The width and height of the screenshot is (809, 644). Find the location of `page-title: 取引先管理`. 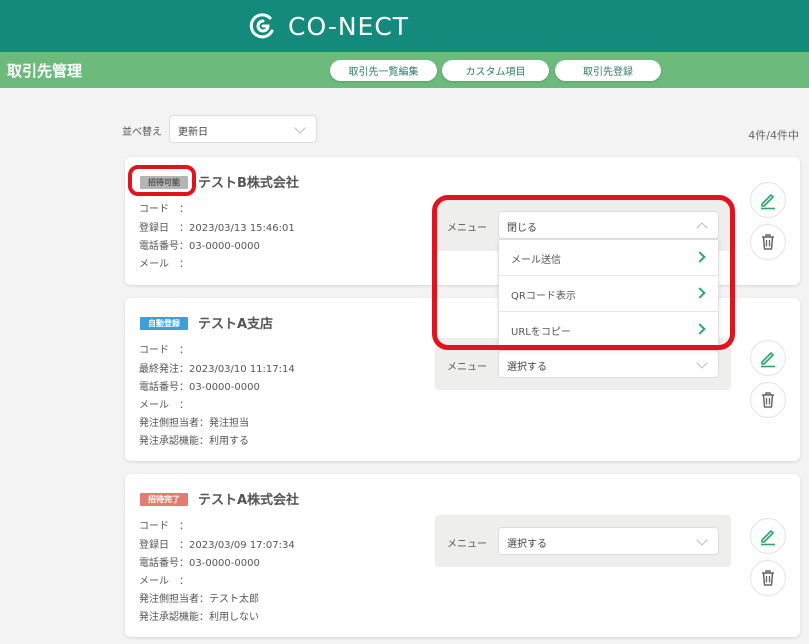

page-title: 取引先管理 is located at coordinates (45, 71).